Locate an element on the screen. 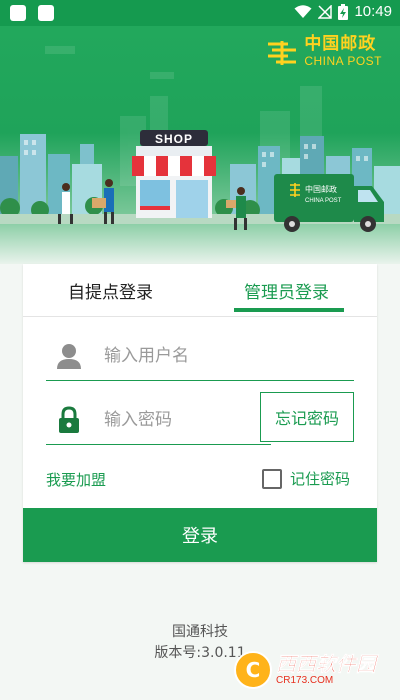 This screenshot has width=400, height=700. china-post-logo: 中国邮政 CHINA POST is located at coordinates (323, 51).